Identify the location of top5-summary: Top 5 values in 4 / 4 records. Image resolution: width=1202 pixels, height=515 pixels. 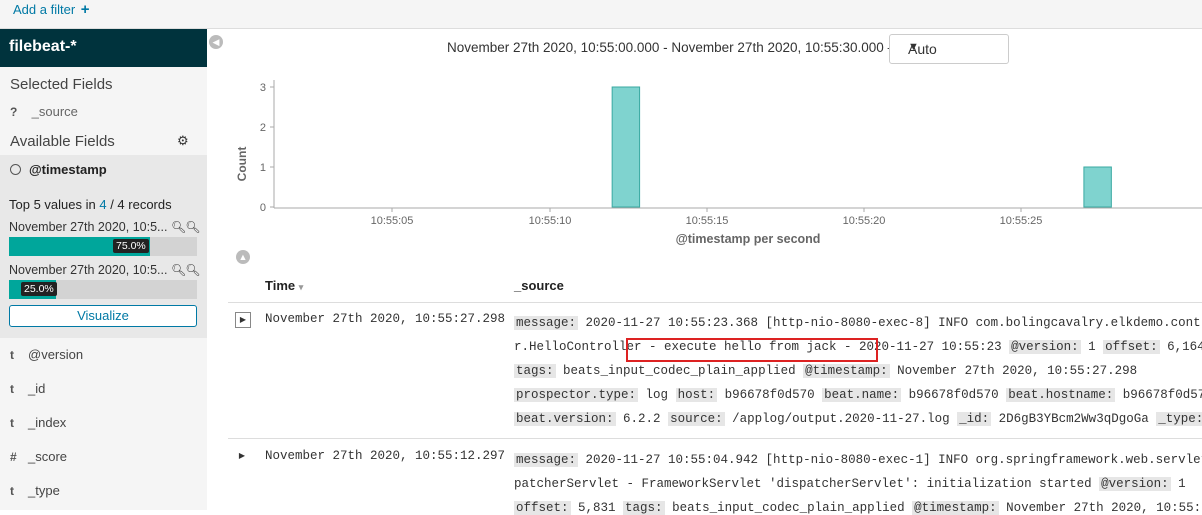
(90, 204).